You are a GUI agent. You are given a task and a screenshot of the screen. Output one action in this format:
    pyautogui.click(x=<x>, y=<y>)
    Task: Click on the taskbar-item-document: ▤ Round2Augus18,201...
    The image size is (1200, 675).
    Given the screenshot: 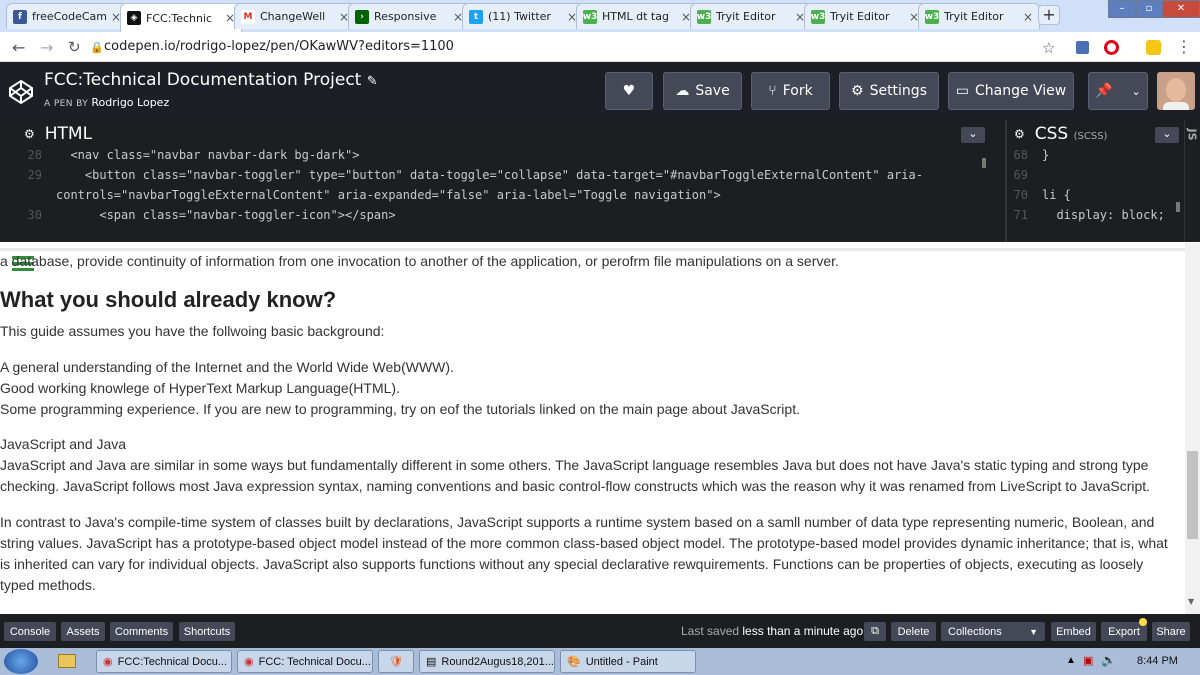 What is the action you would take?
    pyautogui.click(x=487, y=661)
    